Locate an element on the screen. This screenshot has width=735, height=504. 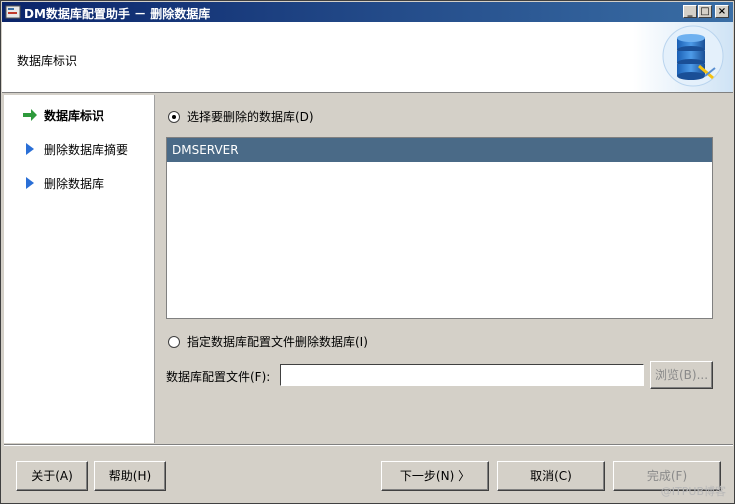
app-icon is located at coordinates (13, 12).